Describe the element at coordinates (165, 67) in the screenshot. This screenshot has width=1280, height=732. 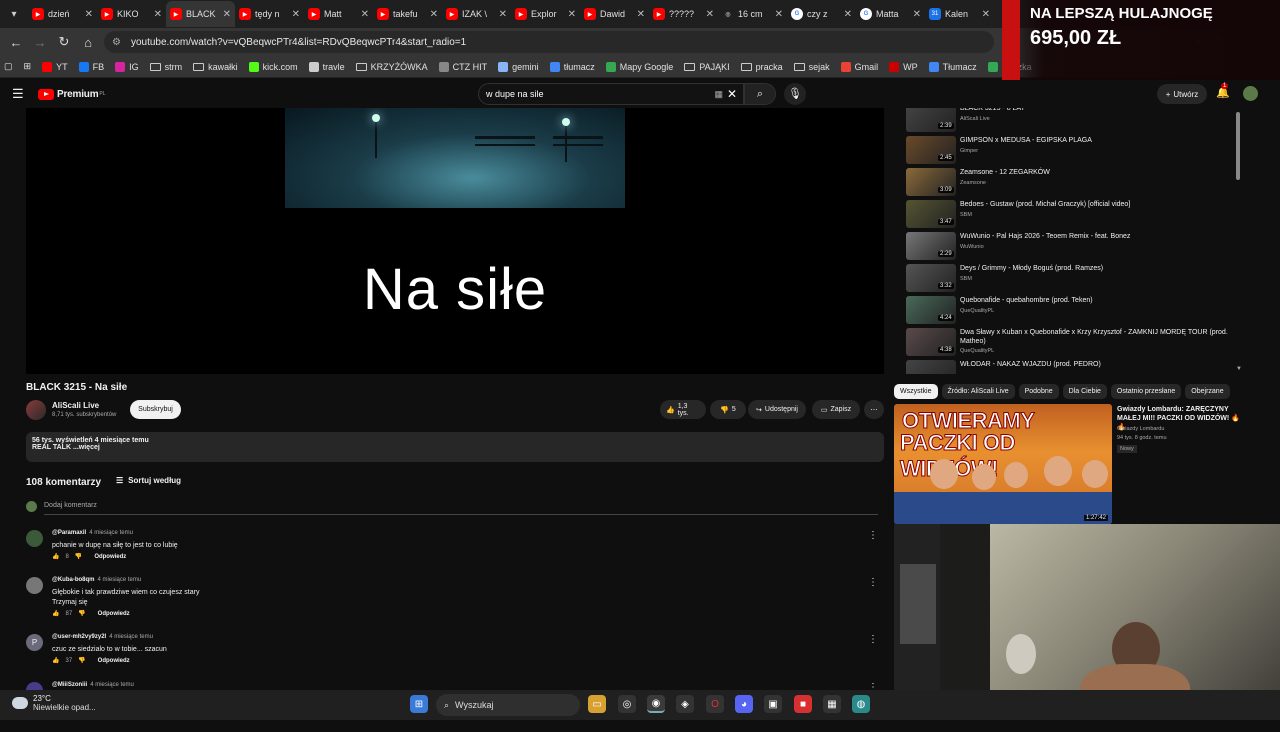
I see `bookmark-item: strm` at that location.